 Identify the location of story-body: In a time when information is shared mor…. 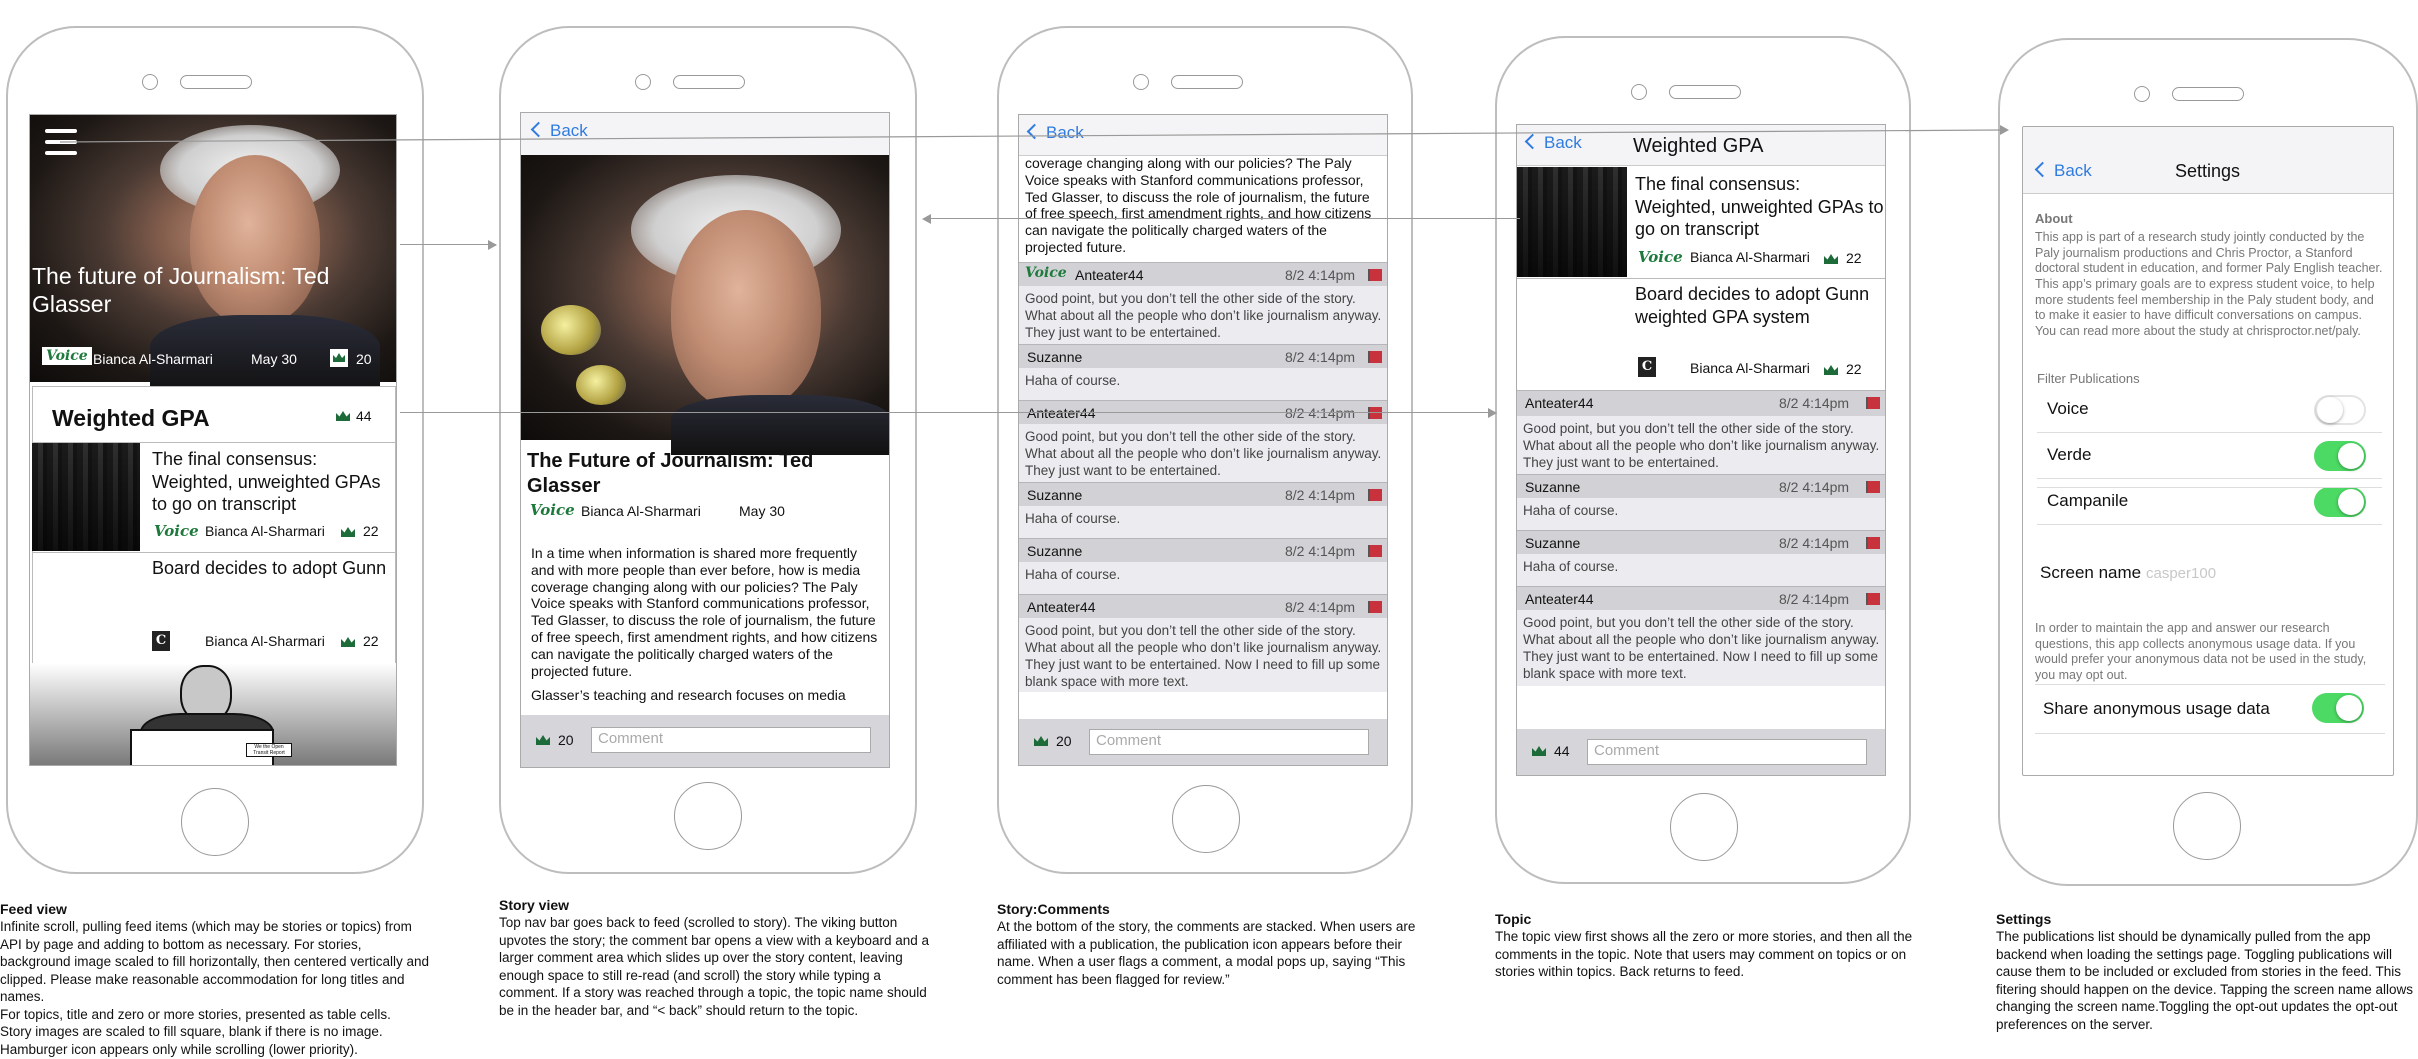
(704, 612).